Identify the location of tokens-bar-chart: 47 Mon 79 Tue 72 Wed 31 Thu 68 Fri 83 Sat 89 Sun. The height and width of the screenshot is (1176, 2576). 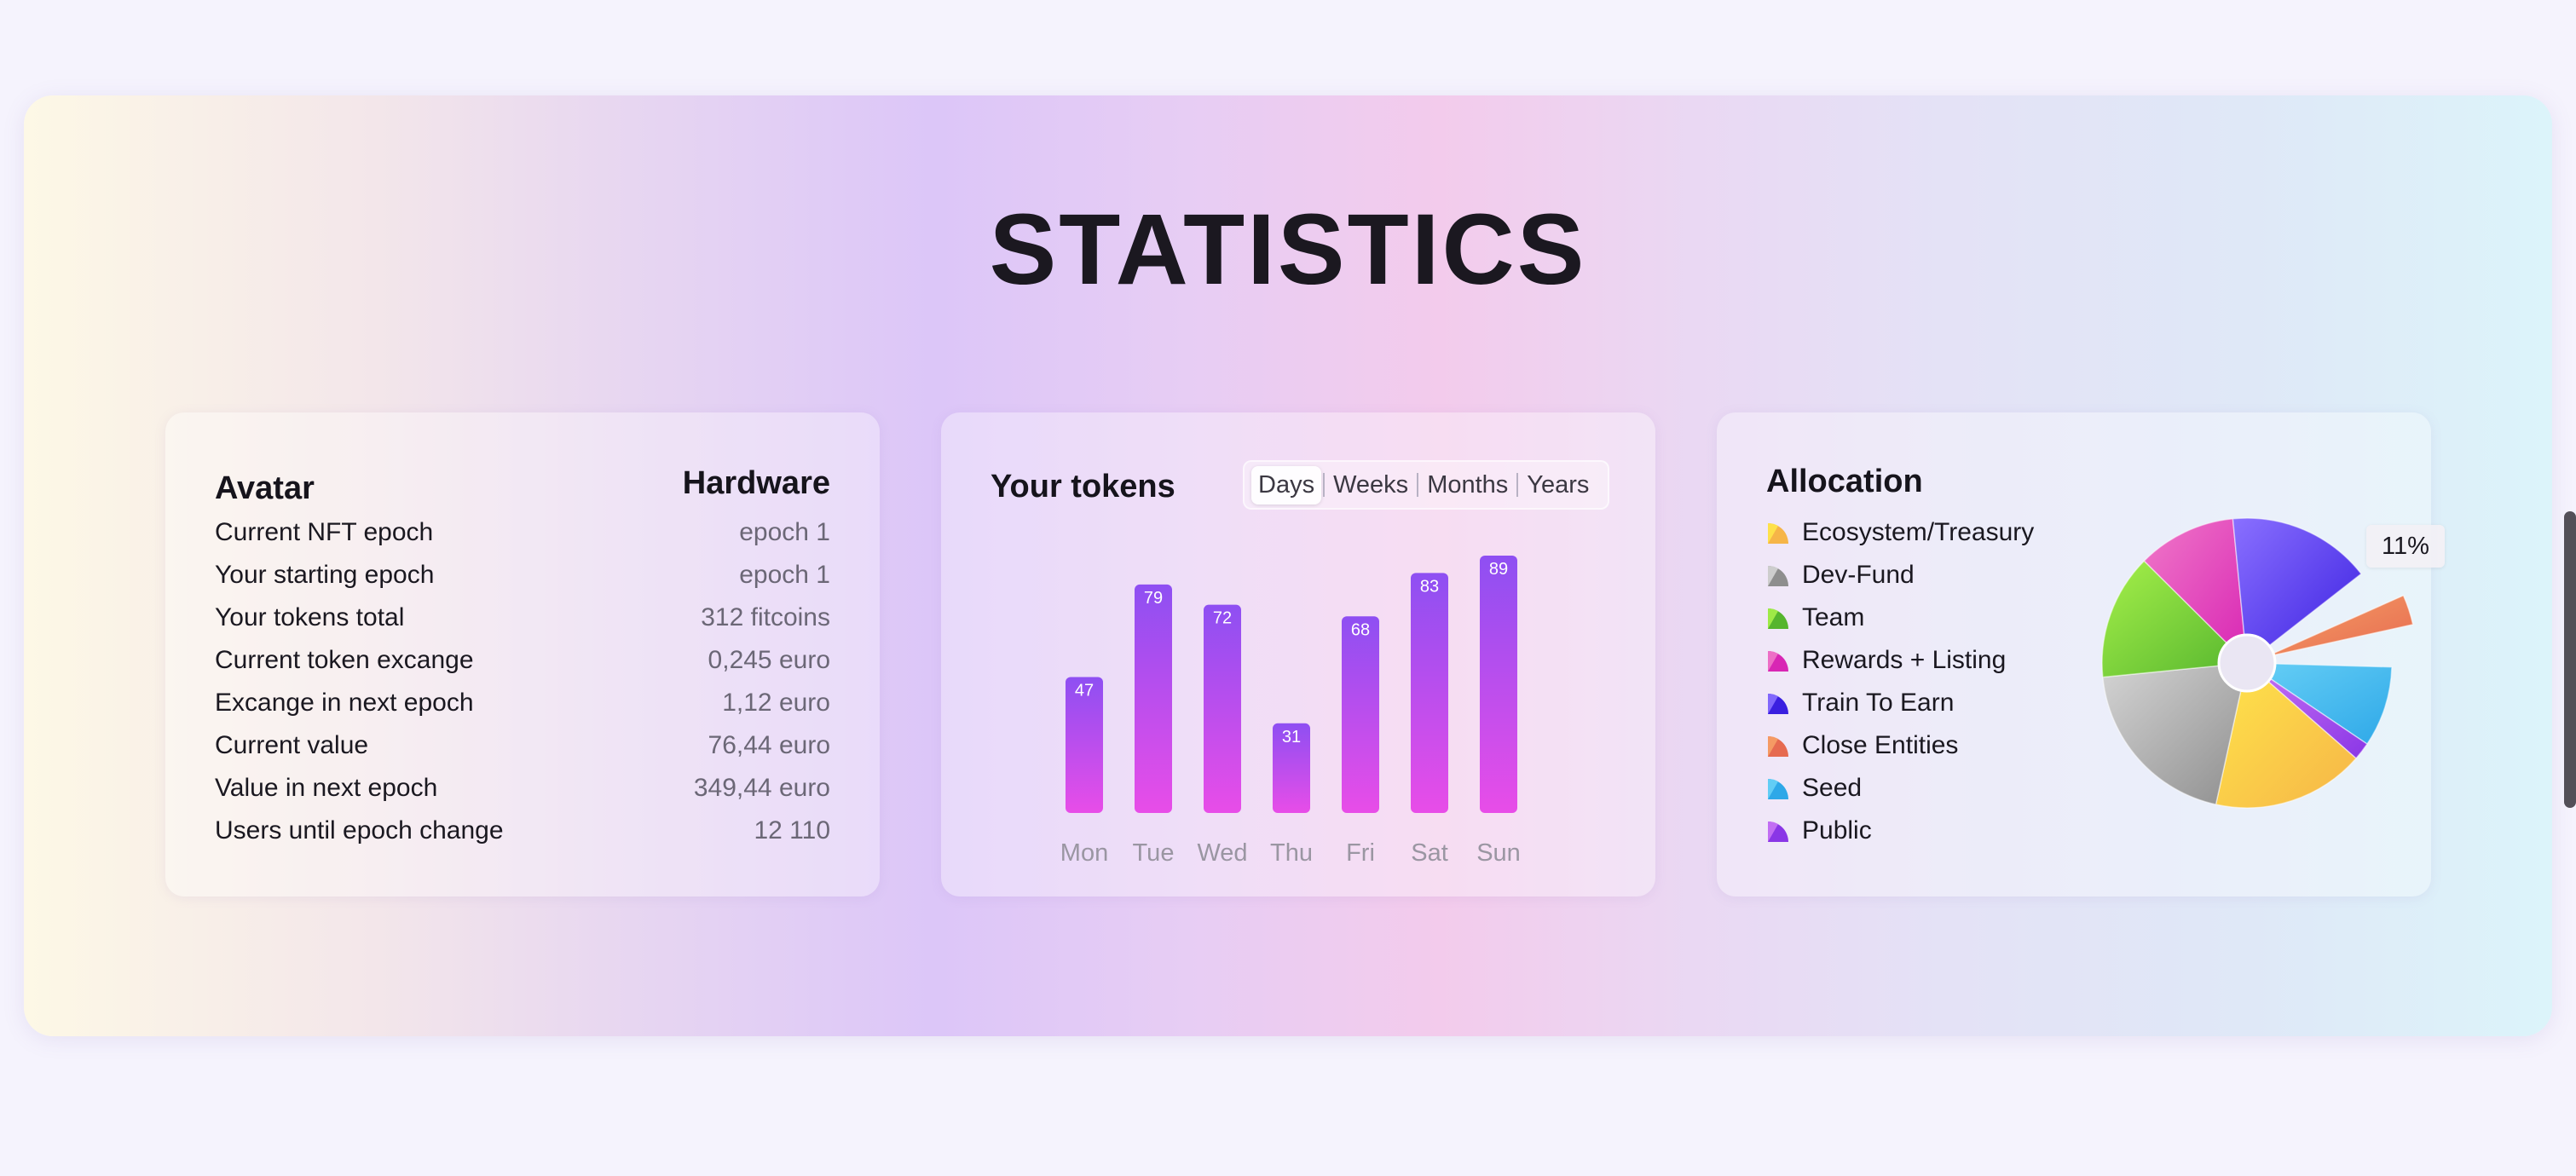
(1290, 711).